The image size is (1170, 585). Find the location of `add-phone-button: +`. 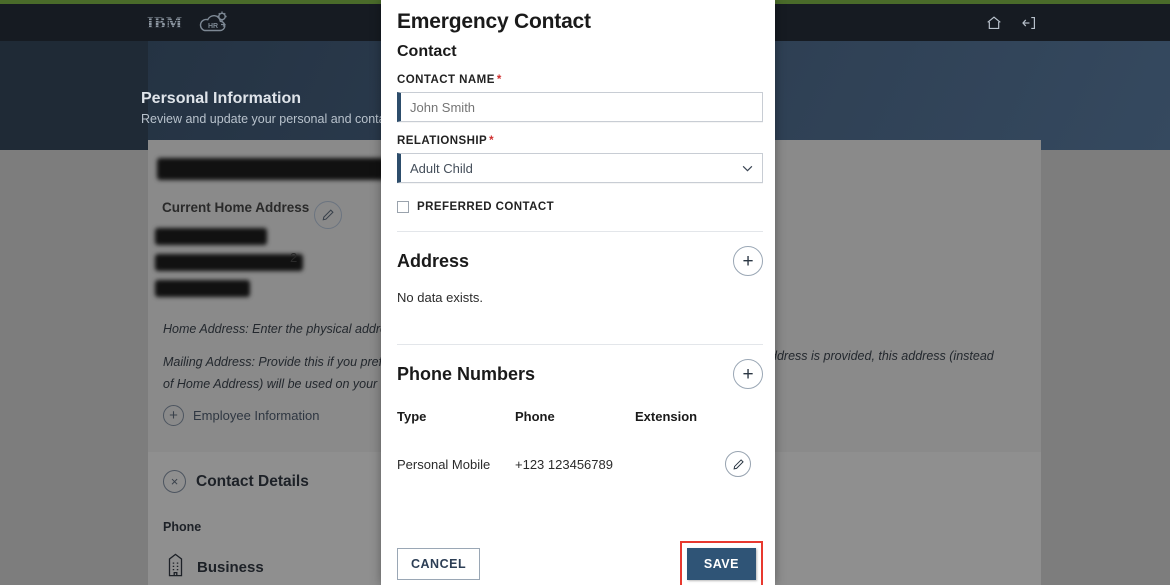

add-phone-button: + is located at coordinates (748, 374).